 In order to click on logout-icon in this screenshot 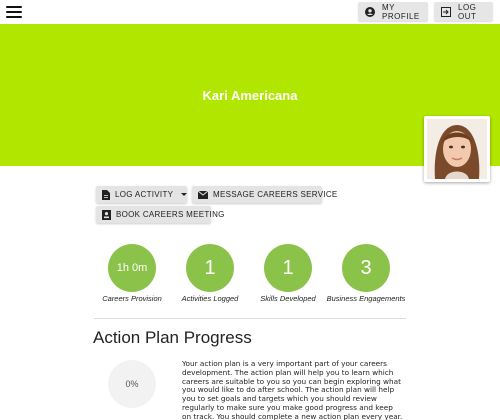, I will do `click(446, 11)`.